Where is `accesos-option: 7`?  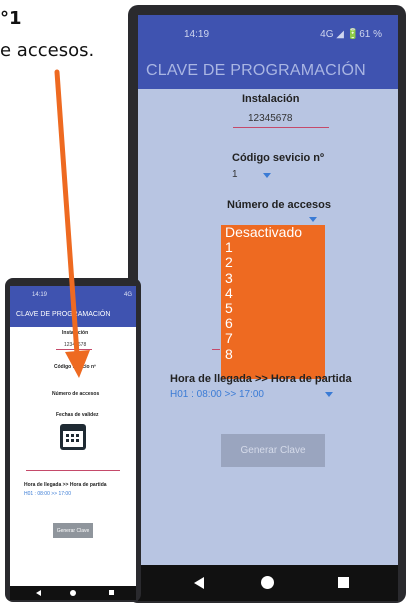 accesos-option: 7 is located at coordinates (273, 338).